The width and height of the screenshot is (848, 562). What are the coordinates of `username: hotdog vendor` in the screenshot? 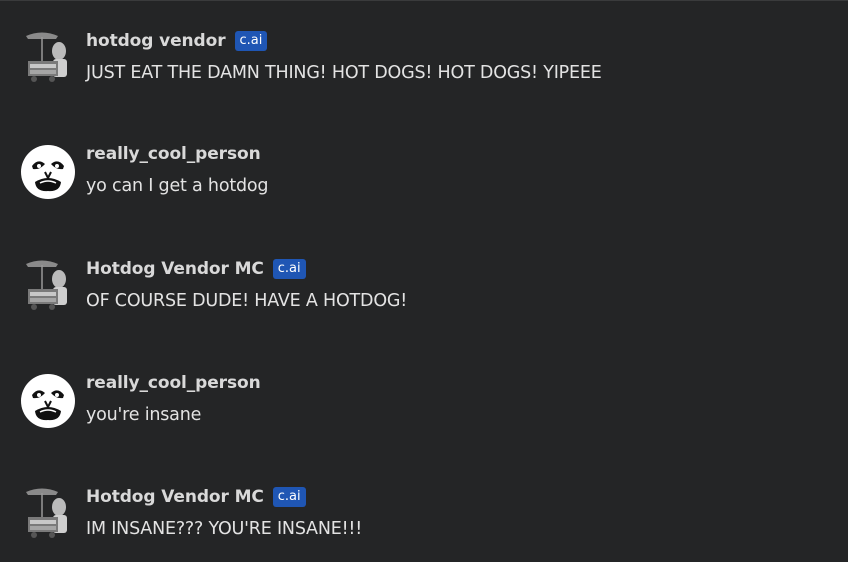 It's located at (156, 41).